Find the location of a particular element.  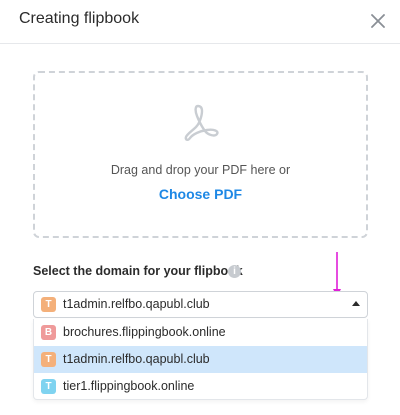

pdf-icon is located at coordinates (201, 123).